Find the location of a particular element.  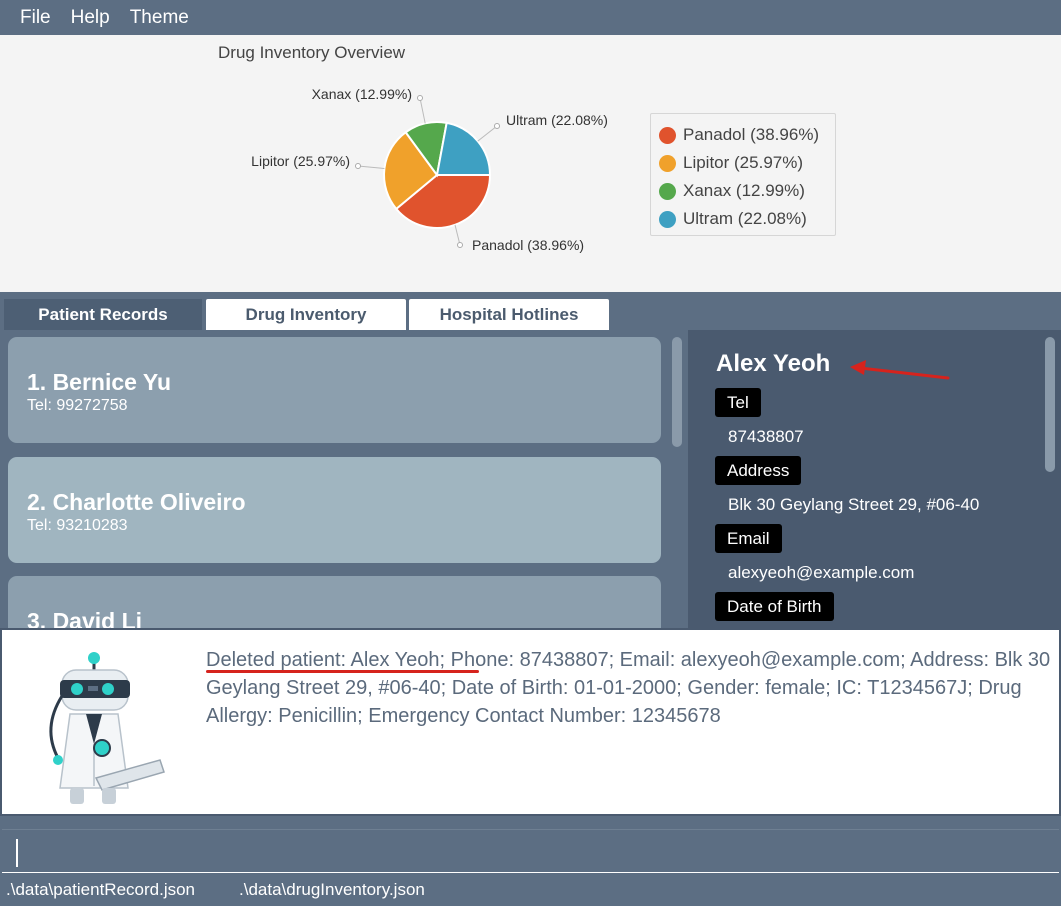

patient-card: 3. David Li is located at coordinates (334, 602).